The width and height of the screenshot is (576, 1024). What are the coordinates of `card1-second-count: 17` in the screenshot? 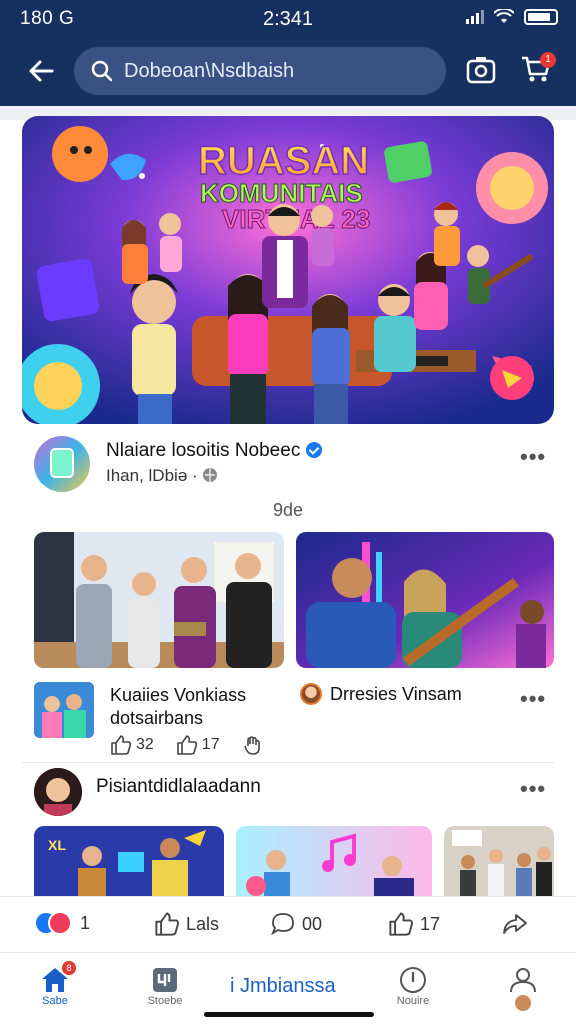 It's located at (198, 745).